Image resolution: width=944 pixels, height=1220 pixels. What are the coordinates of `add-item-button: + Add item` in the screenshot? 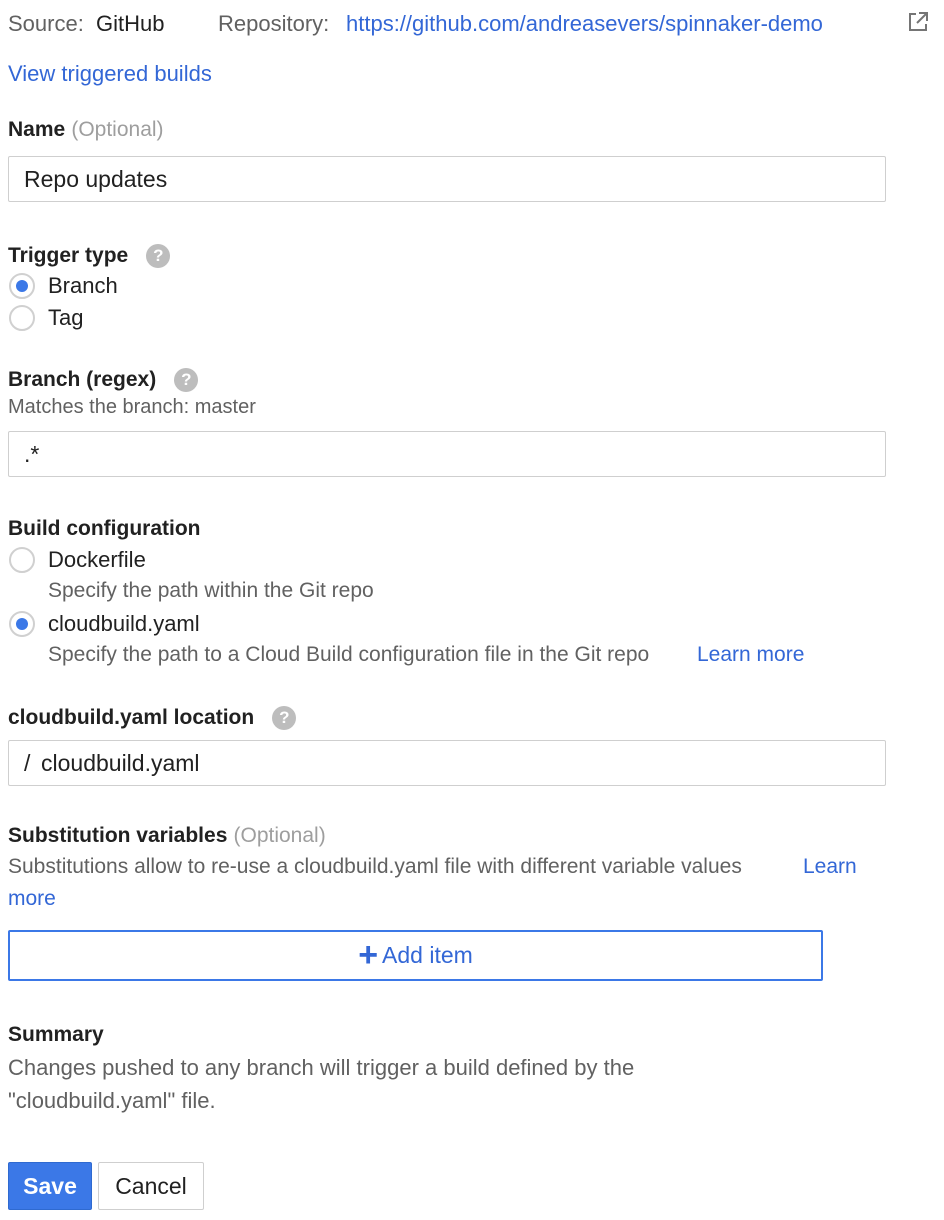 It's located at (415, 955).